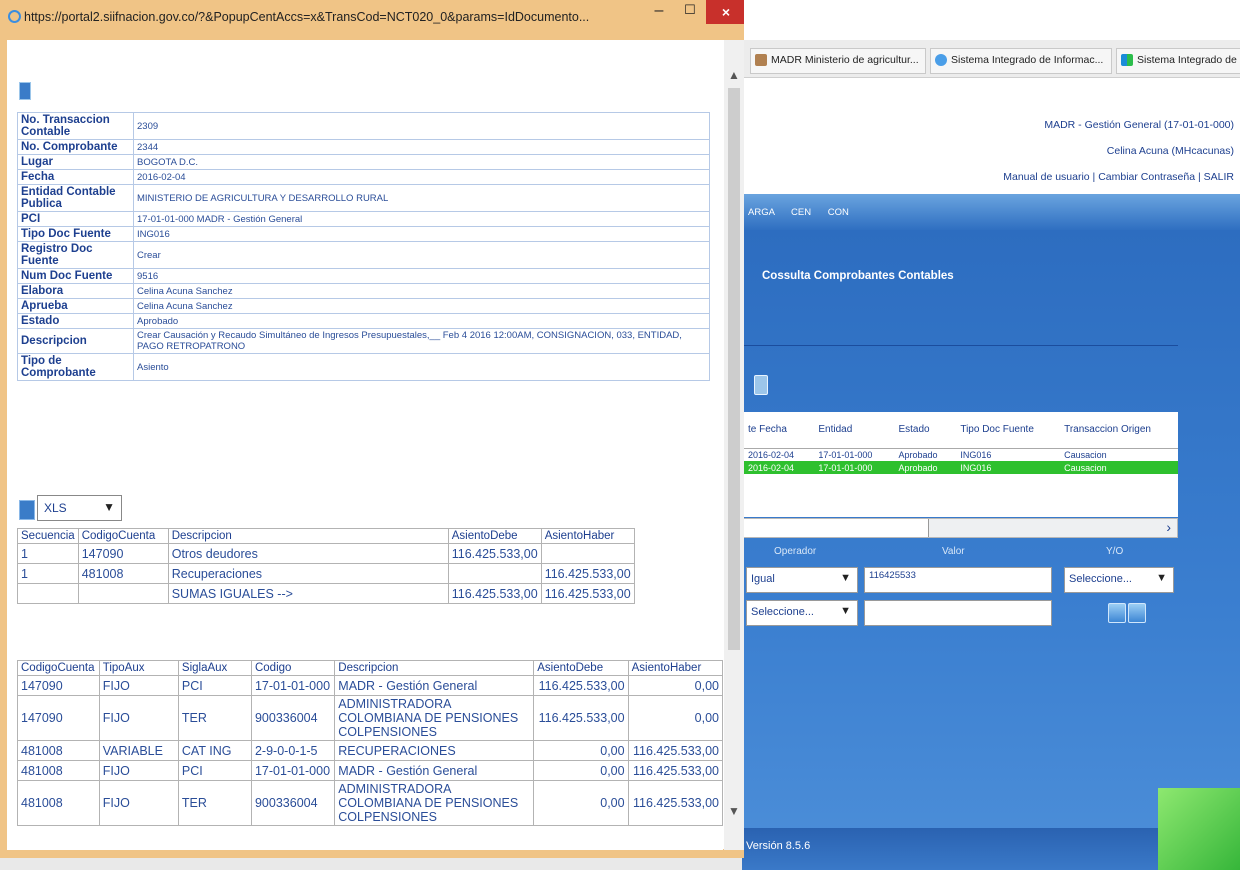  Describe the element at coordinates (25, 91) in the screenshot. I see `print-icon` at that location.